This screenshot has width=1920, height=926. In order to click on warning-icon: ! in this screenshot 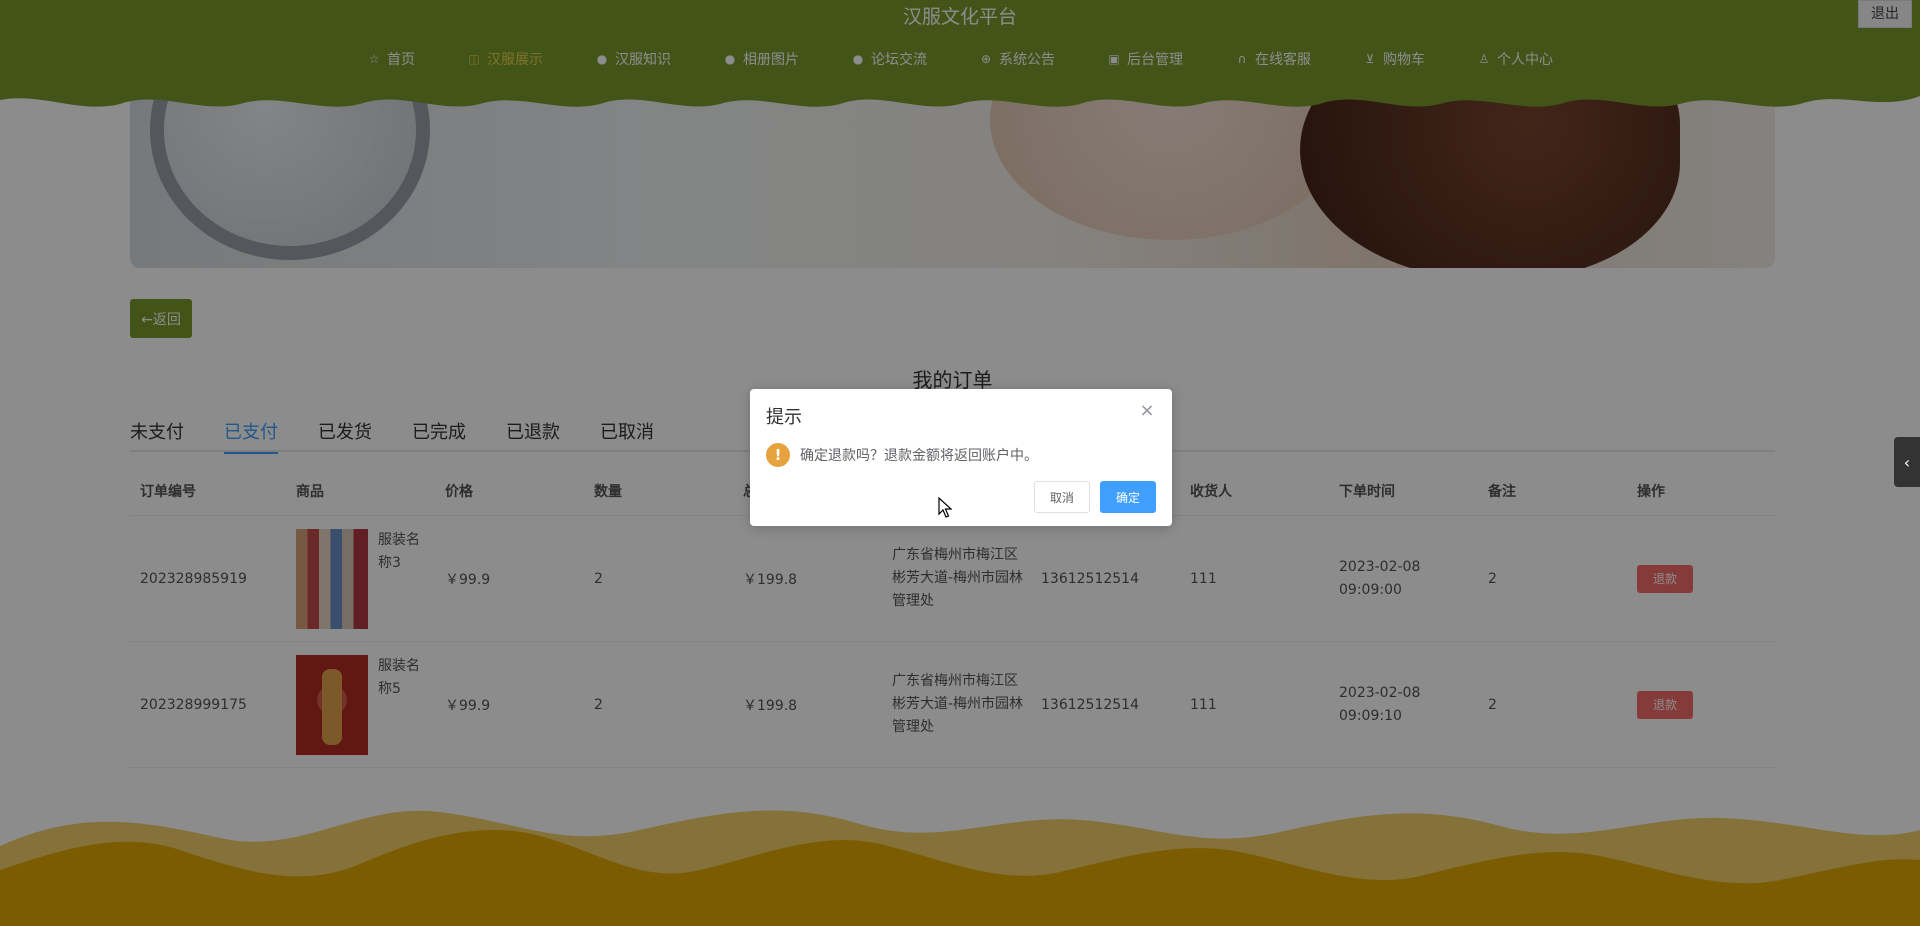, I will do `click(778, 455)`.